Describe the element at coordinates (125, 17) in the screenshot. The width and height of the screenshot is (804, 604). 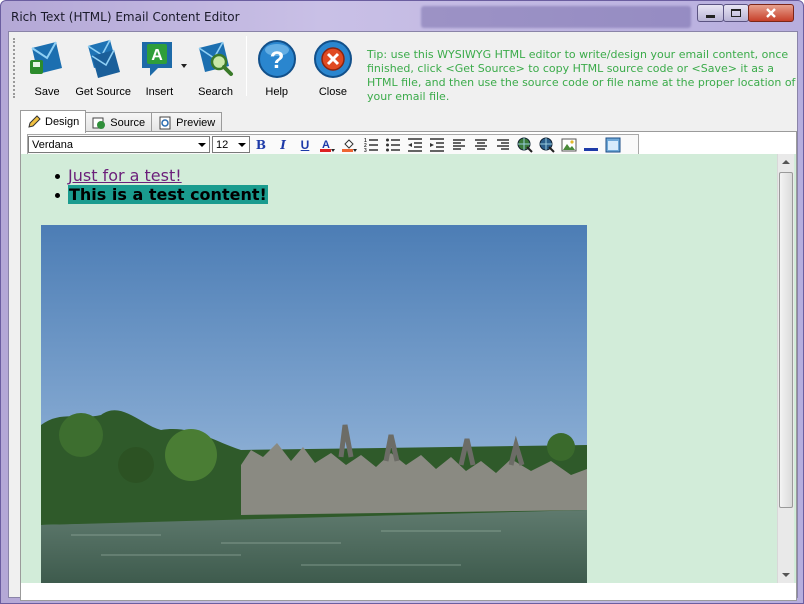
I see `window-title: Rich Text (HTML) Email Content Editor` at that location.